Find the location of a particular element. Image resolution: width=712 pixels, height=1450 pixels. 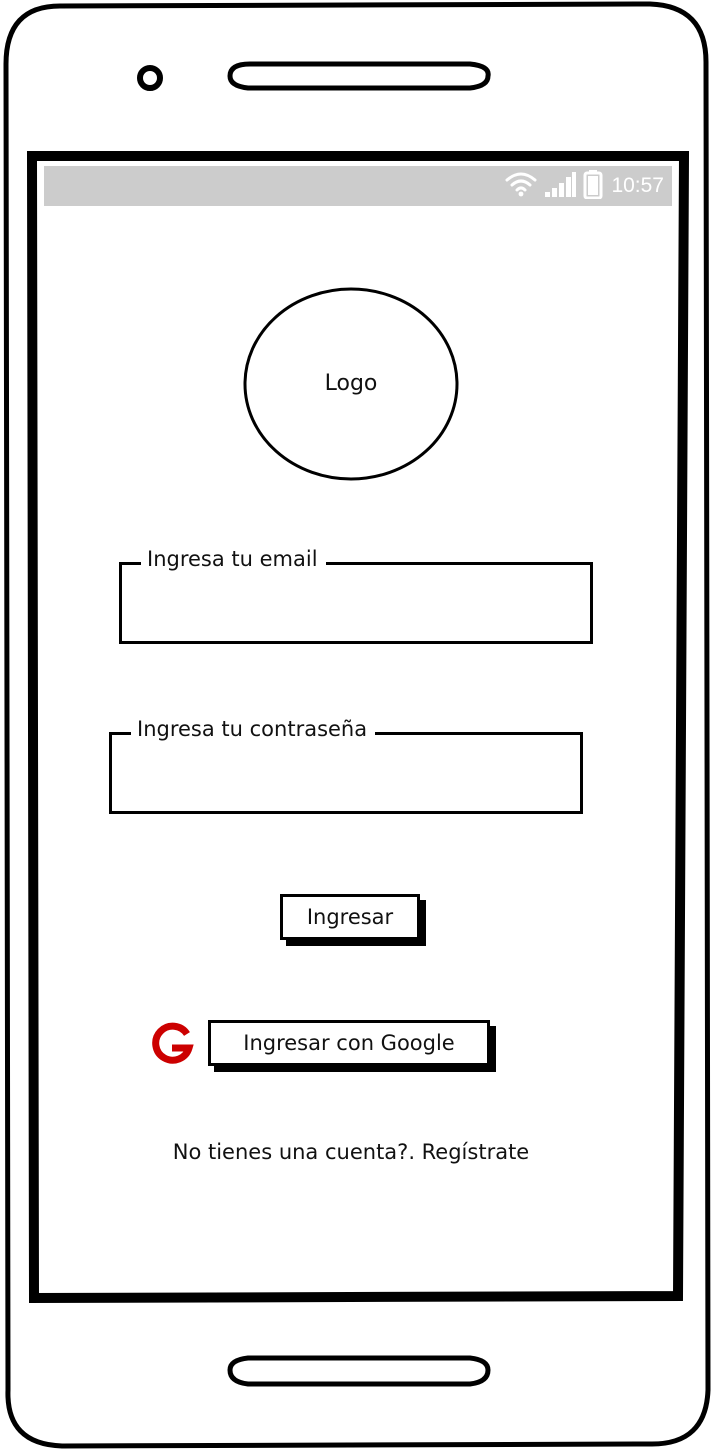

battery-icon is located at coordinates (593, 186).